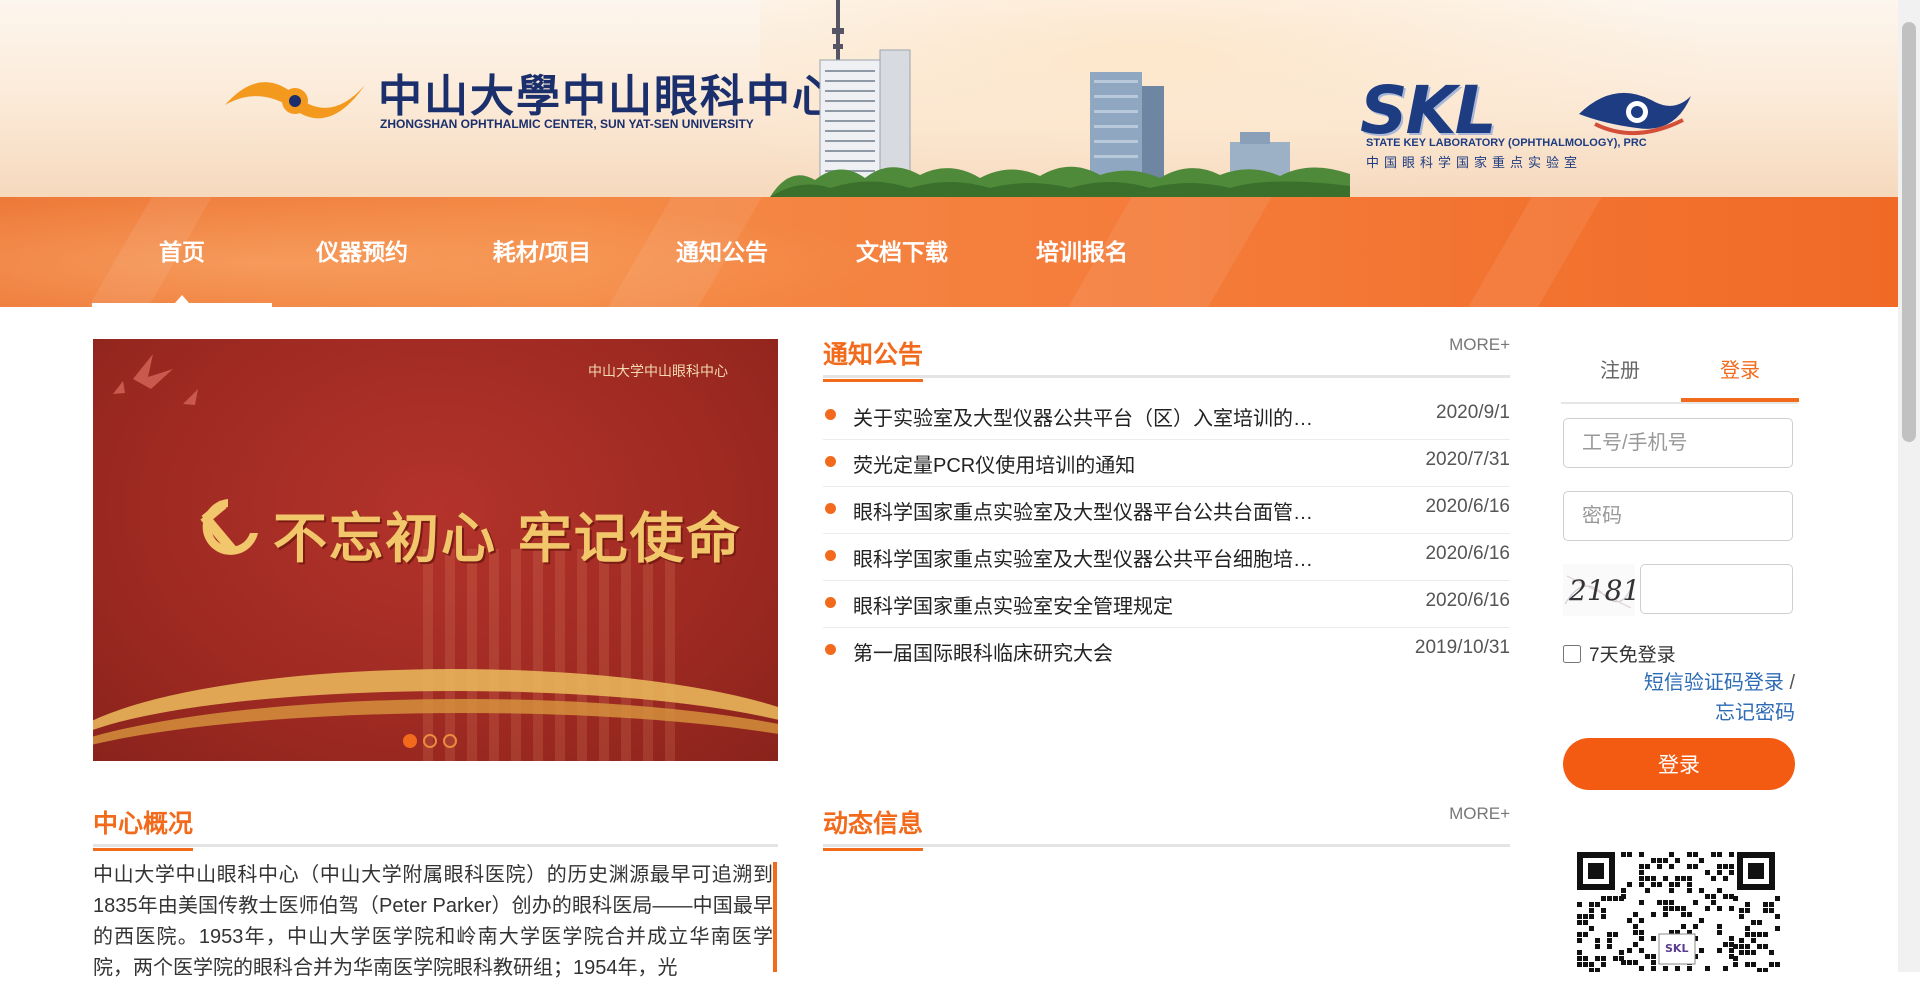  I want to click on nav-streak, so click(1535, 252).